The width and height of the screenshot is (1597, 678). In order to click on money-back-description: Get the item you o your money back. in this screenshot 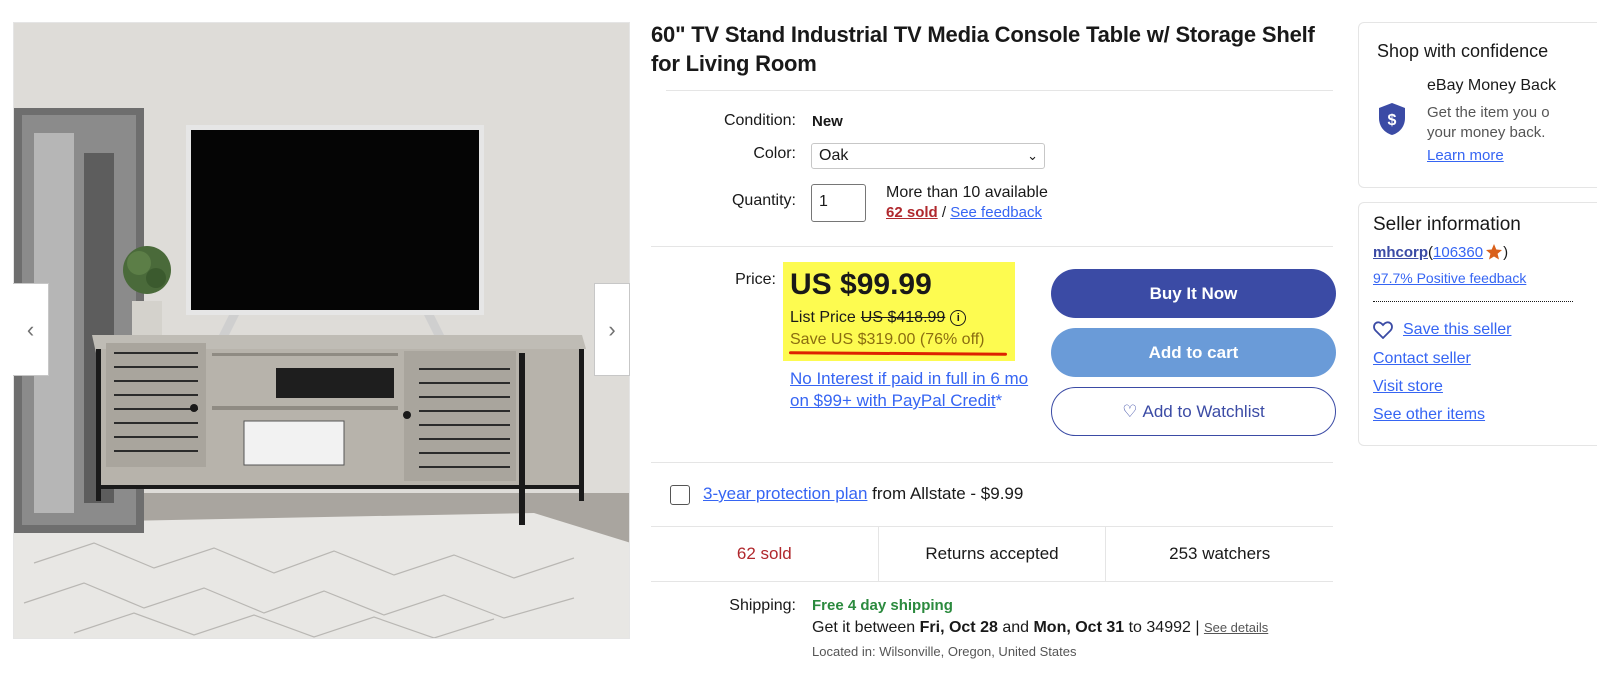, I will do `click(1512, 123)`.